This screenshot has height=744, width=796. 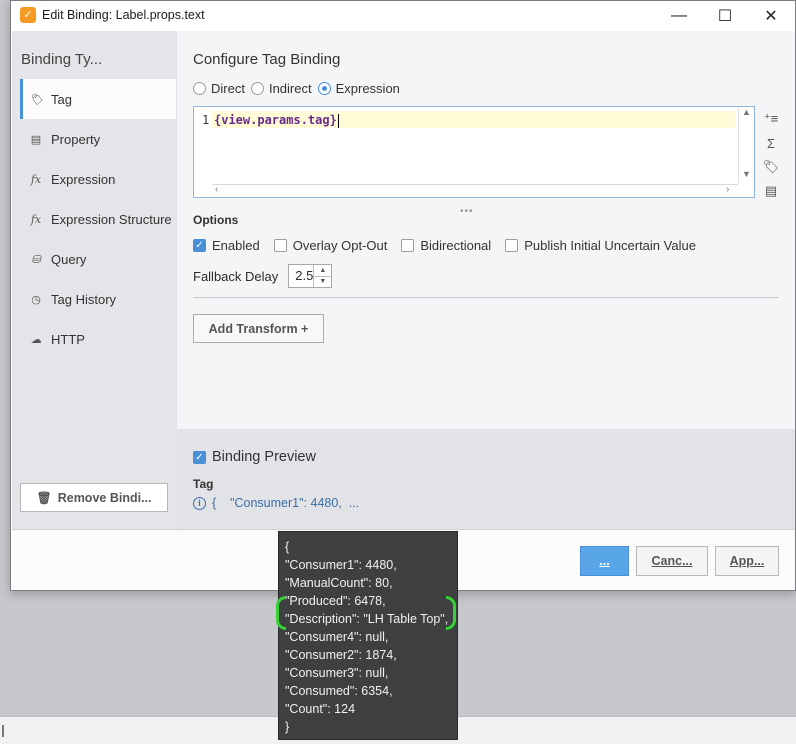 I want to click on radio-expression, so click(x=324, y=88).